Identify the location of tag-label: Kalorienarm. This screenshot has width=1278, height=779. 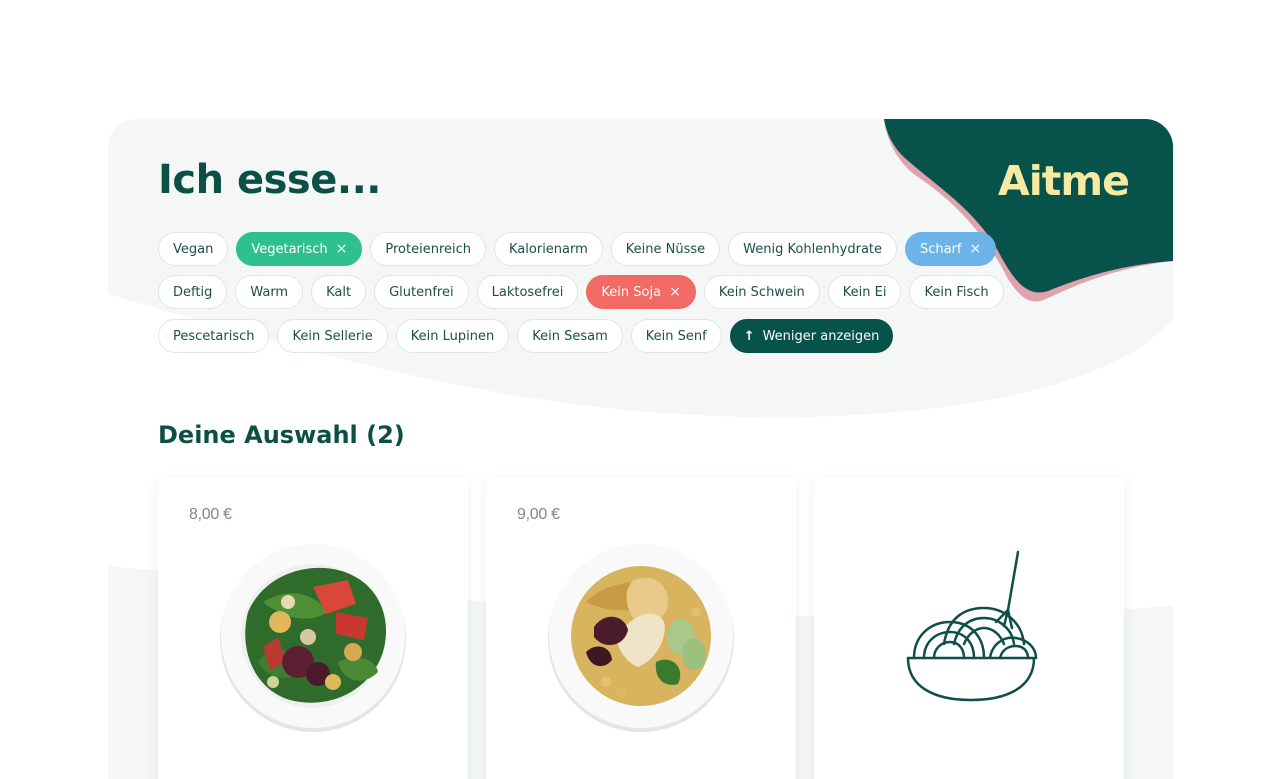
(548, 249).